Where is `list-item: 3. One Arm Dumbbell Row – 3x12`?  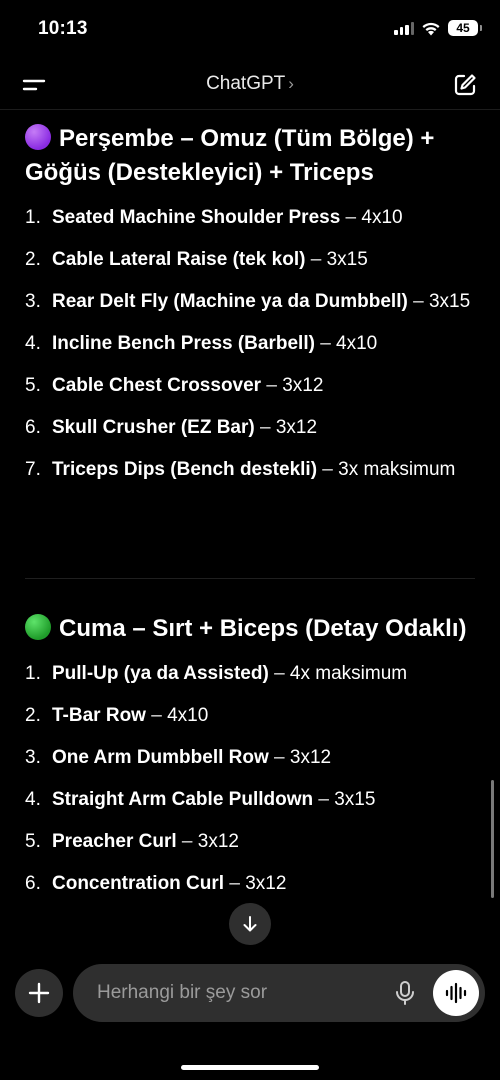 list-item: 3. One Arm Dumbbell Row – 3x12 is located at coordinates (178, 757).